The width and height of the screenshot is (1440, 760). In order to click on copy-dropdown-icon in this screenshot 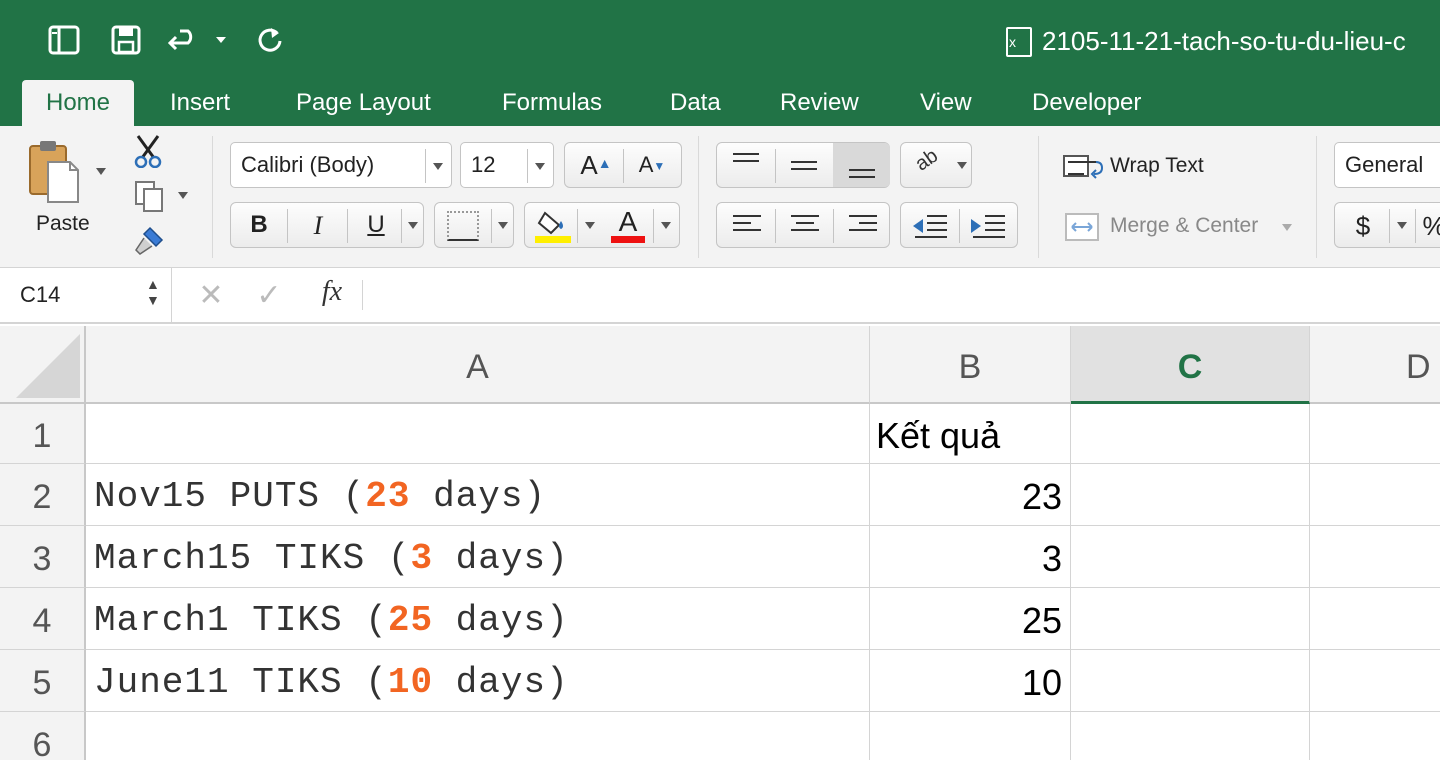, I will do `click(183, 195)`.